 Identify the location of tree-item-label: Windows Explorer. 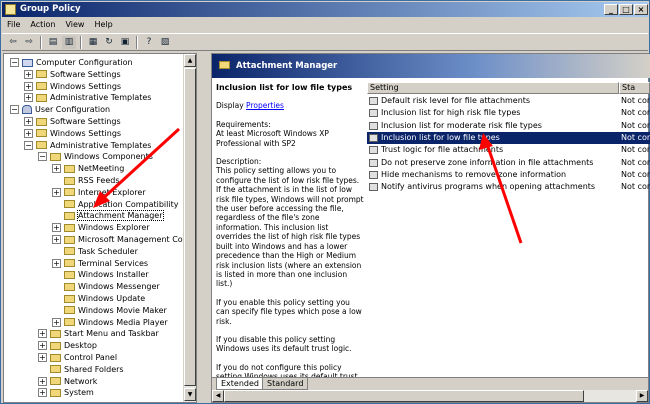
(114, 228).